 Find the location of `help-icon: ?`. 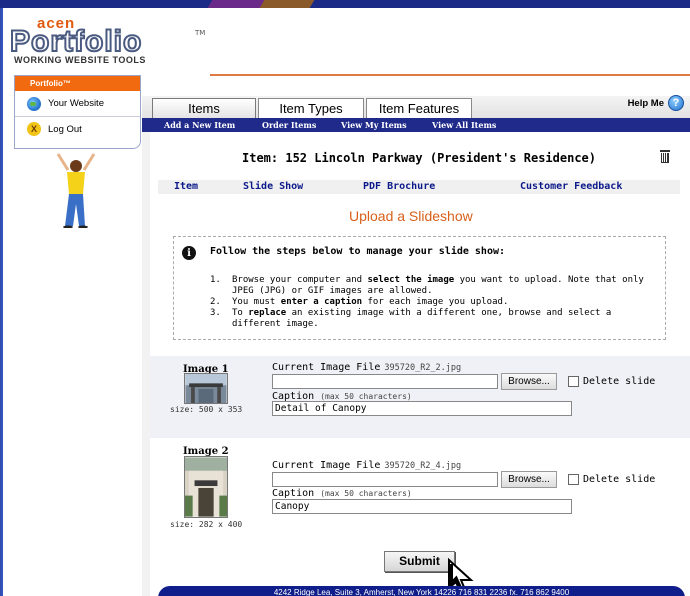

help-icon: ? is located at coordinates (676, 103).